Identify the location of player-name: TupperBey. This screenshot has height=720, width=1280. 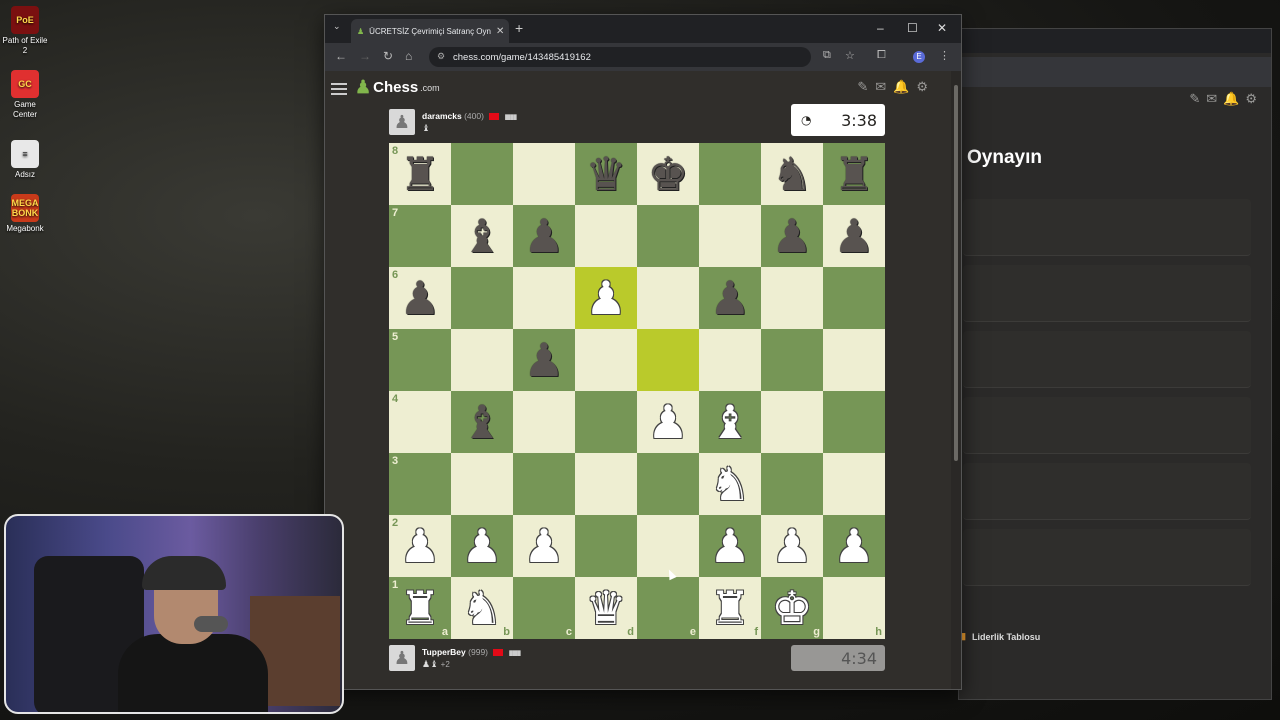
(444, 652).